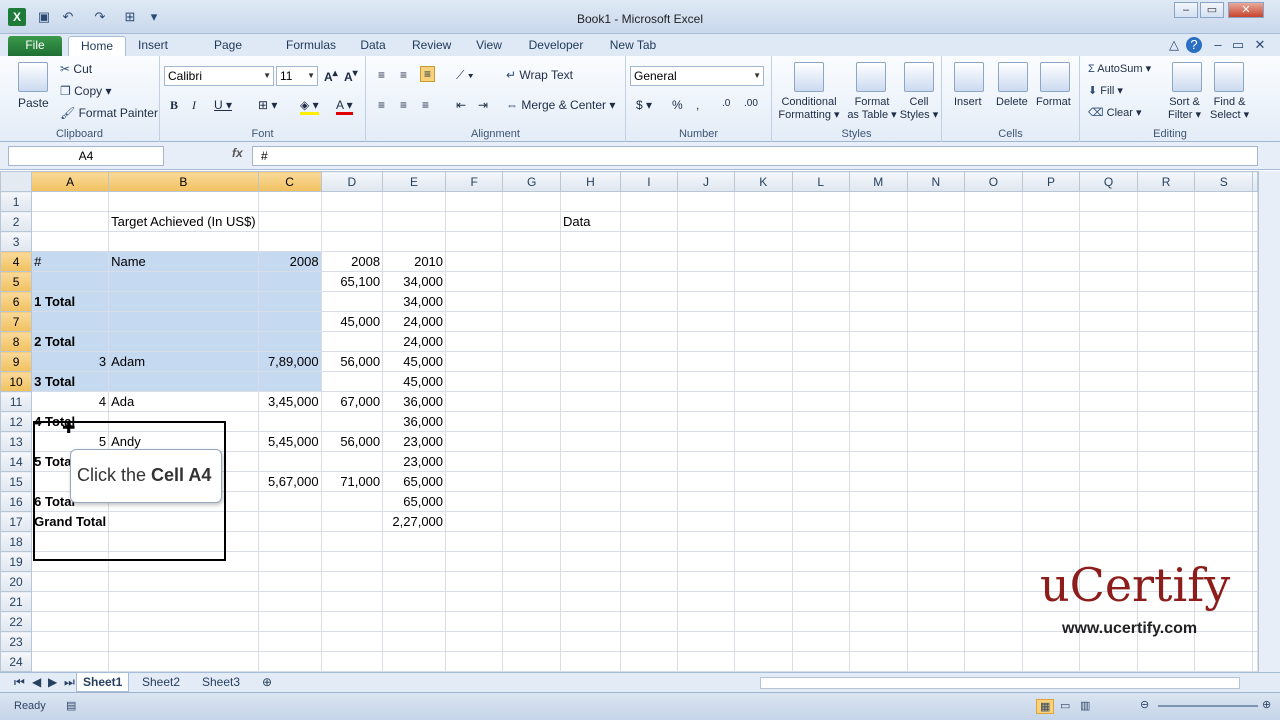 Image resolution: width=1280 pixels, height=720 pixels. Describe the element at coordinates (1013, 77) in the screenshot. I see `delete-cells-icon` at that location.